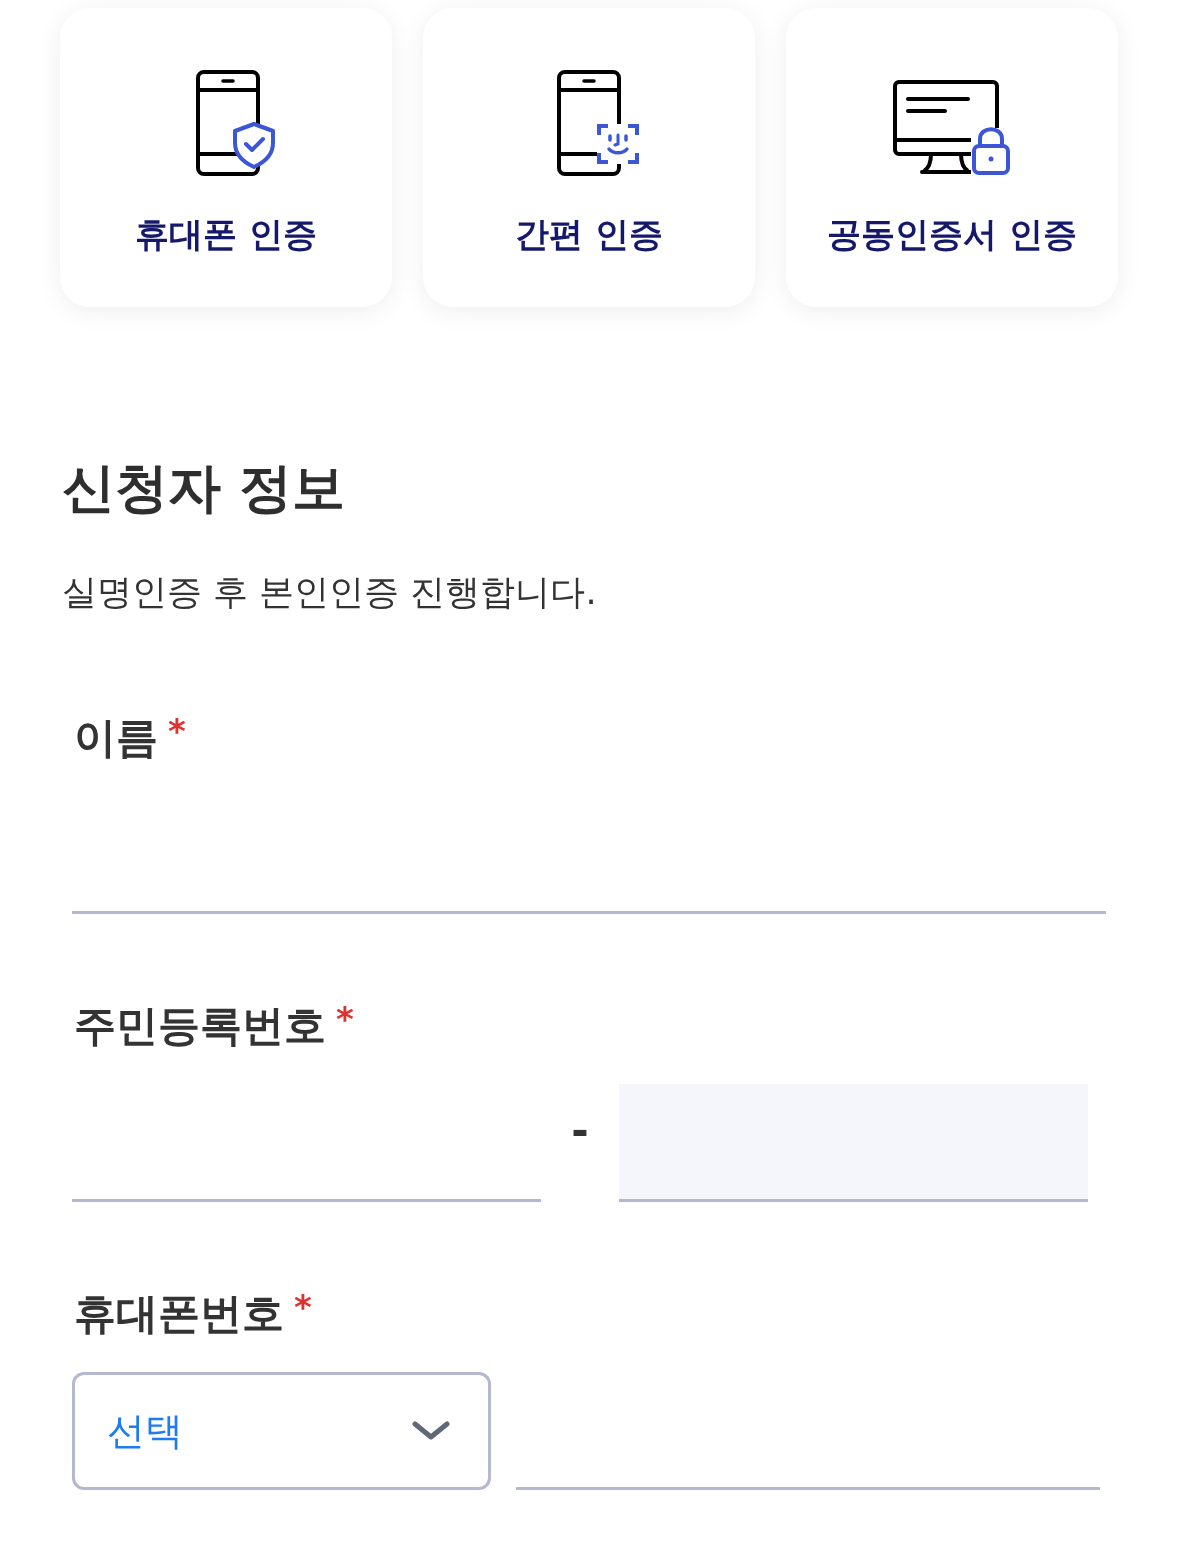 This screenshot has width=1179, height=1542. What do you see at coordinates (431, 1431) in the screenshot?
I see `chevron-down-icon` at bounding box center [431, 1431].